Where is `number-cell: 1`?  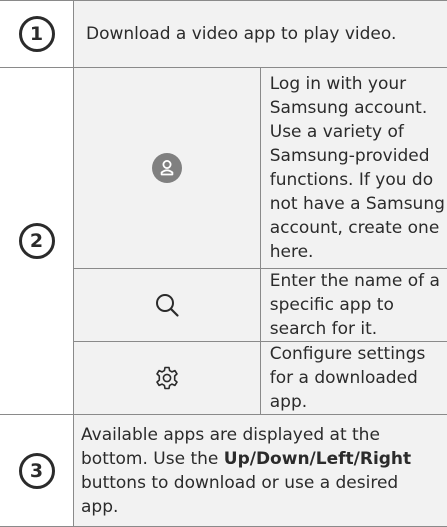 number-cell: 1 is located at coordinates (37, 34).